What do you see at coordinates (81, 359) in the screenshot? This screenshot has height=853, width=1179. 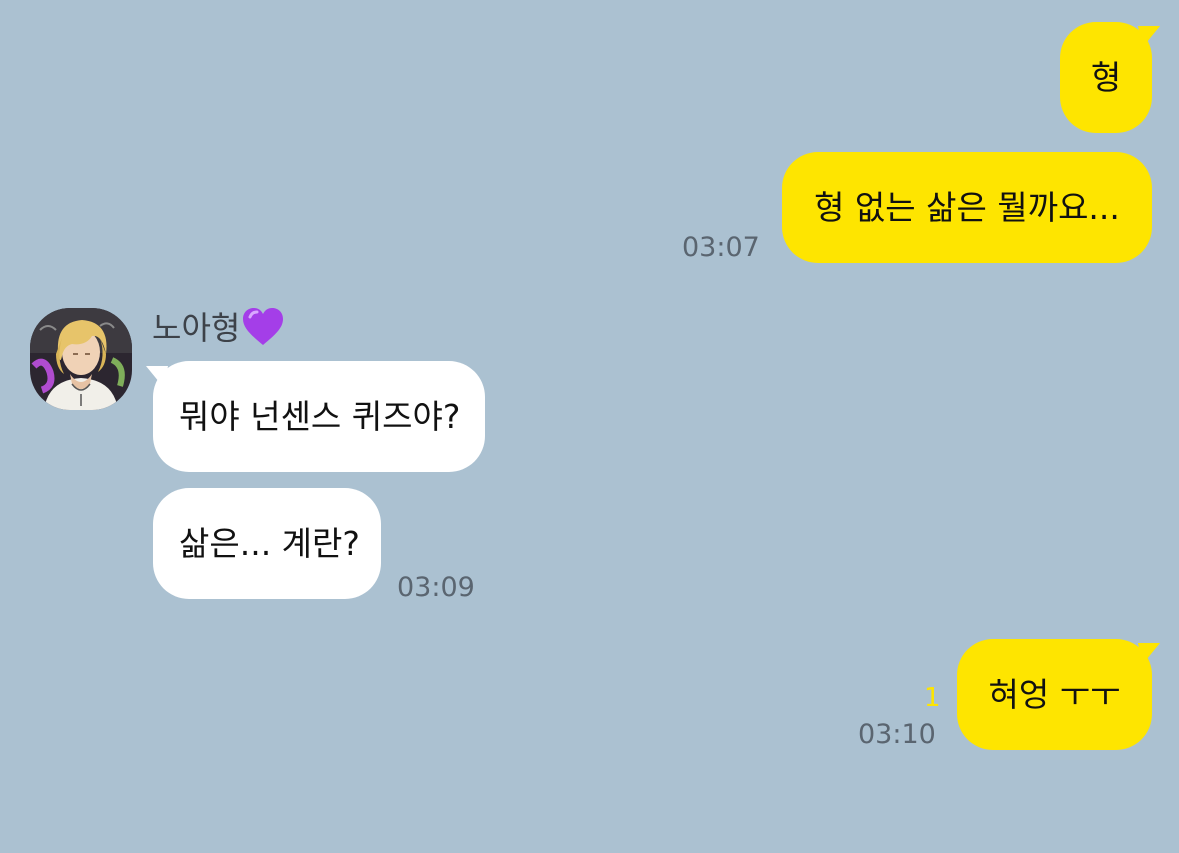 I see `avatar` at bounding box center [81, 359].